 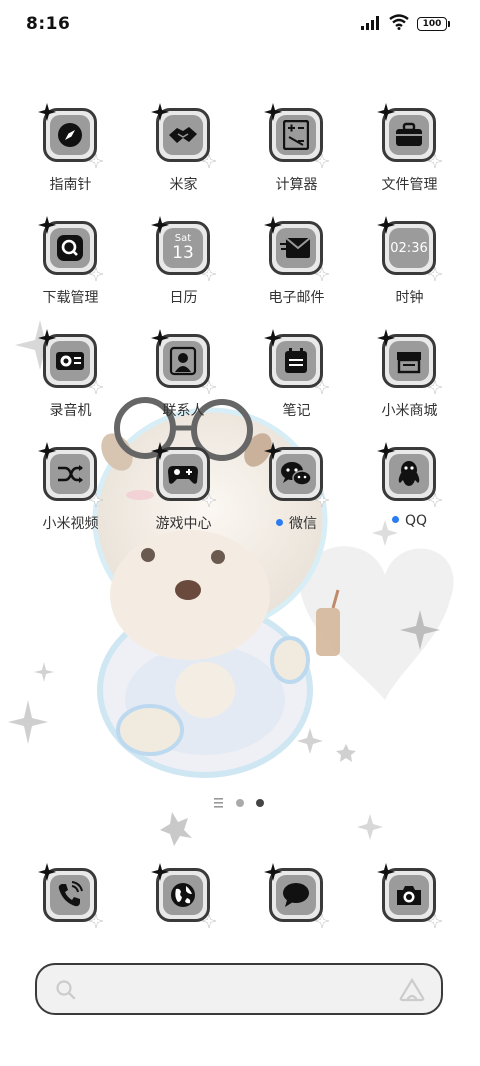 I want to click on dock-browser, so click(x=183, y=895).